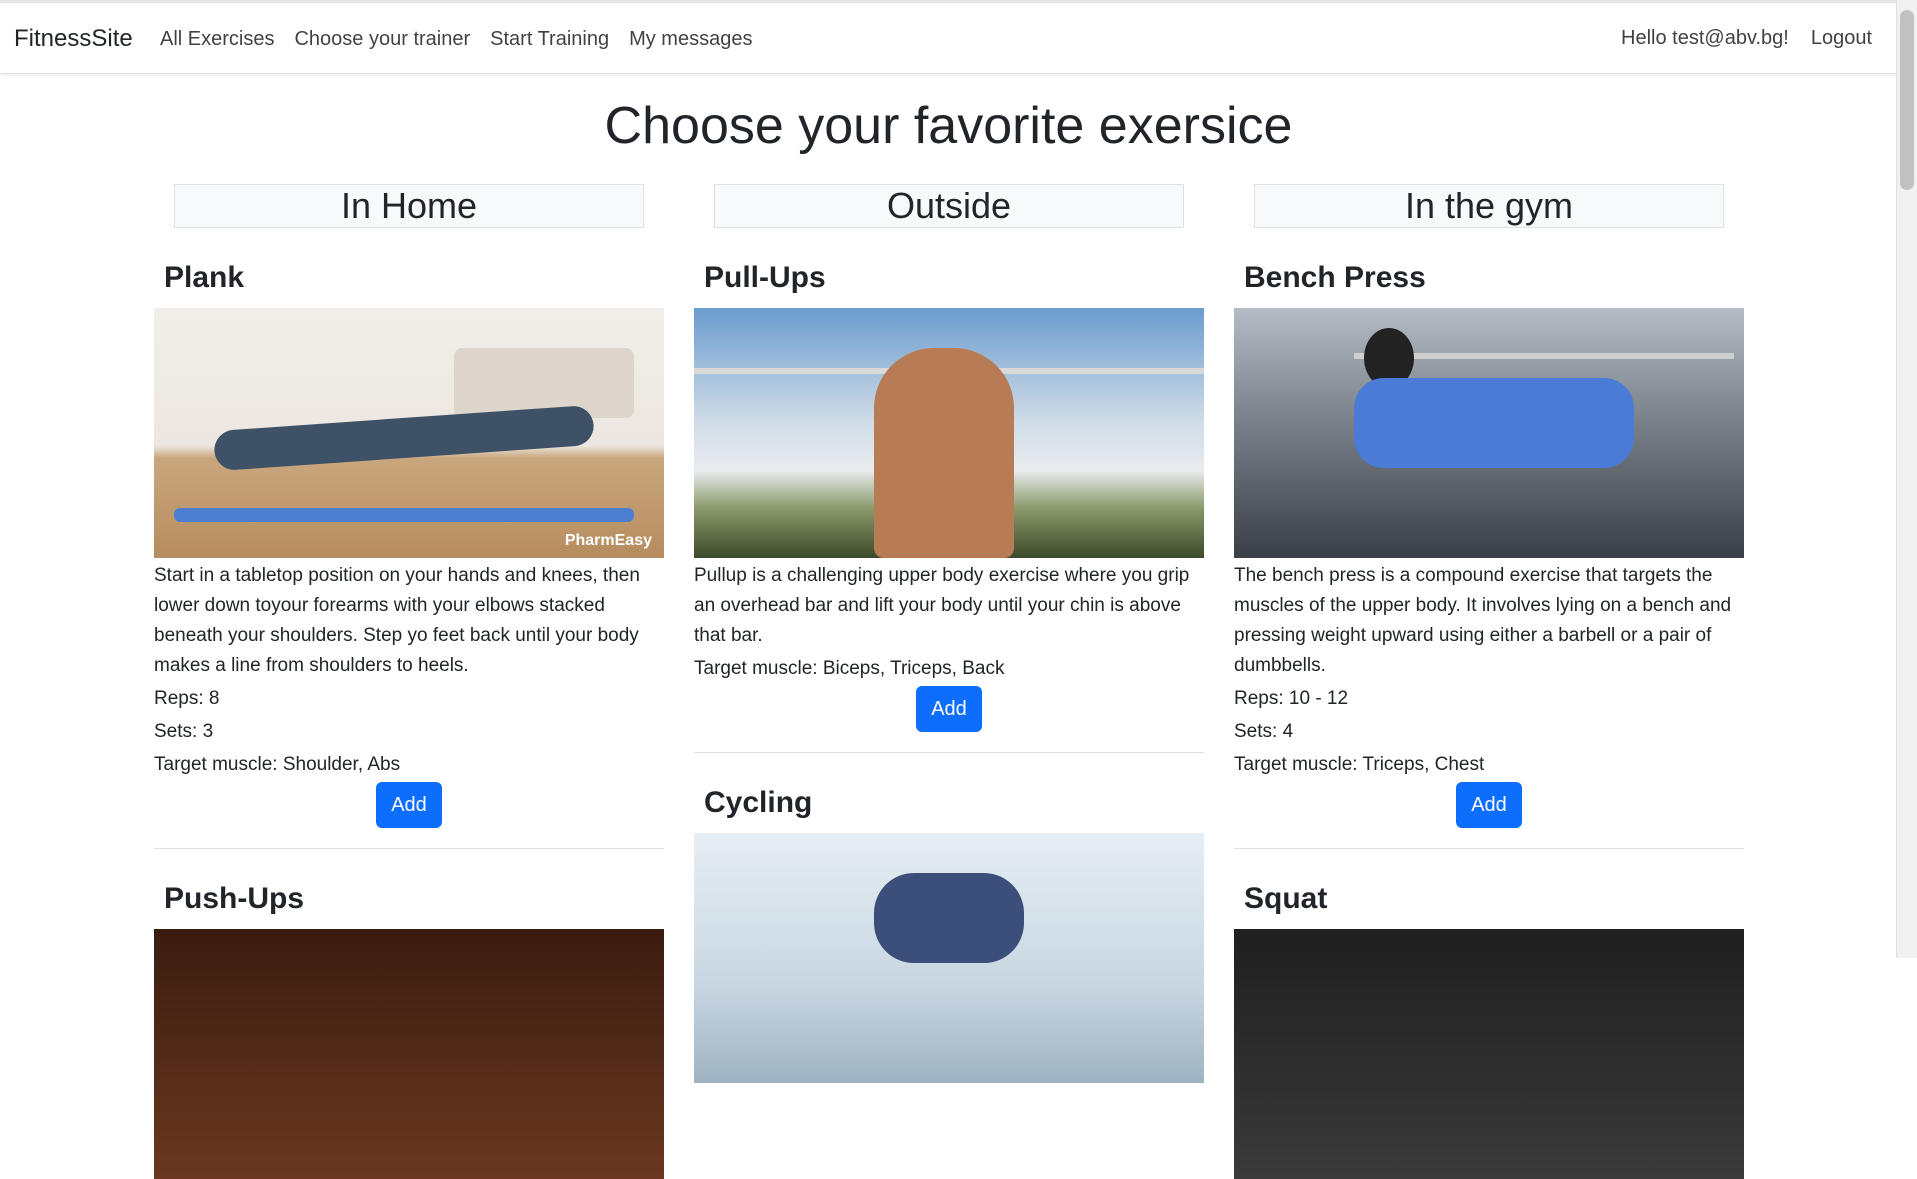  What do you see at coordinates (404, 515) in the screenshot?
I see `mat-shape` at bounding box center [404, 515].